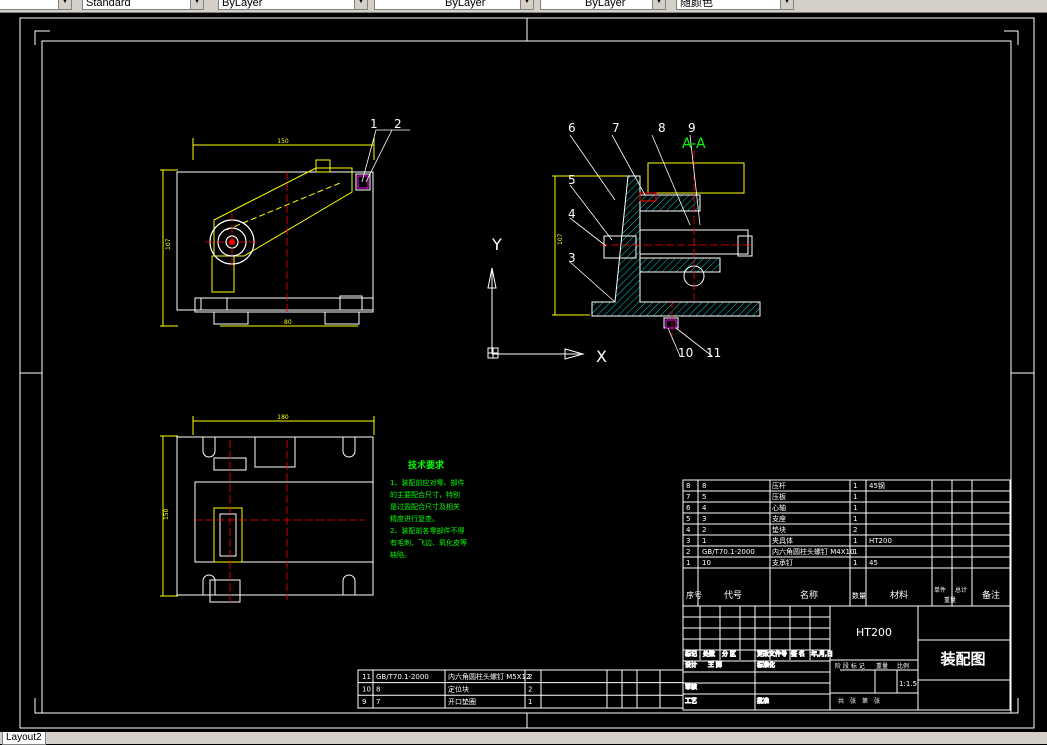 The height and width of the screenshot is (745, 1047). What do you see at coordinates (766, 665) in the screenshot?
I see `tb-std-label: 标准化` at bounding box center [766, 665].